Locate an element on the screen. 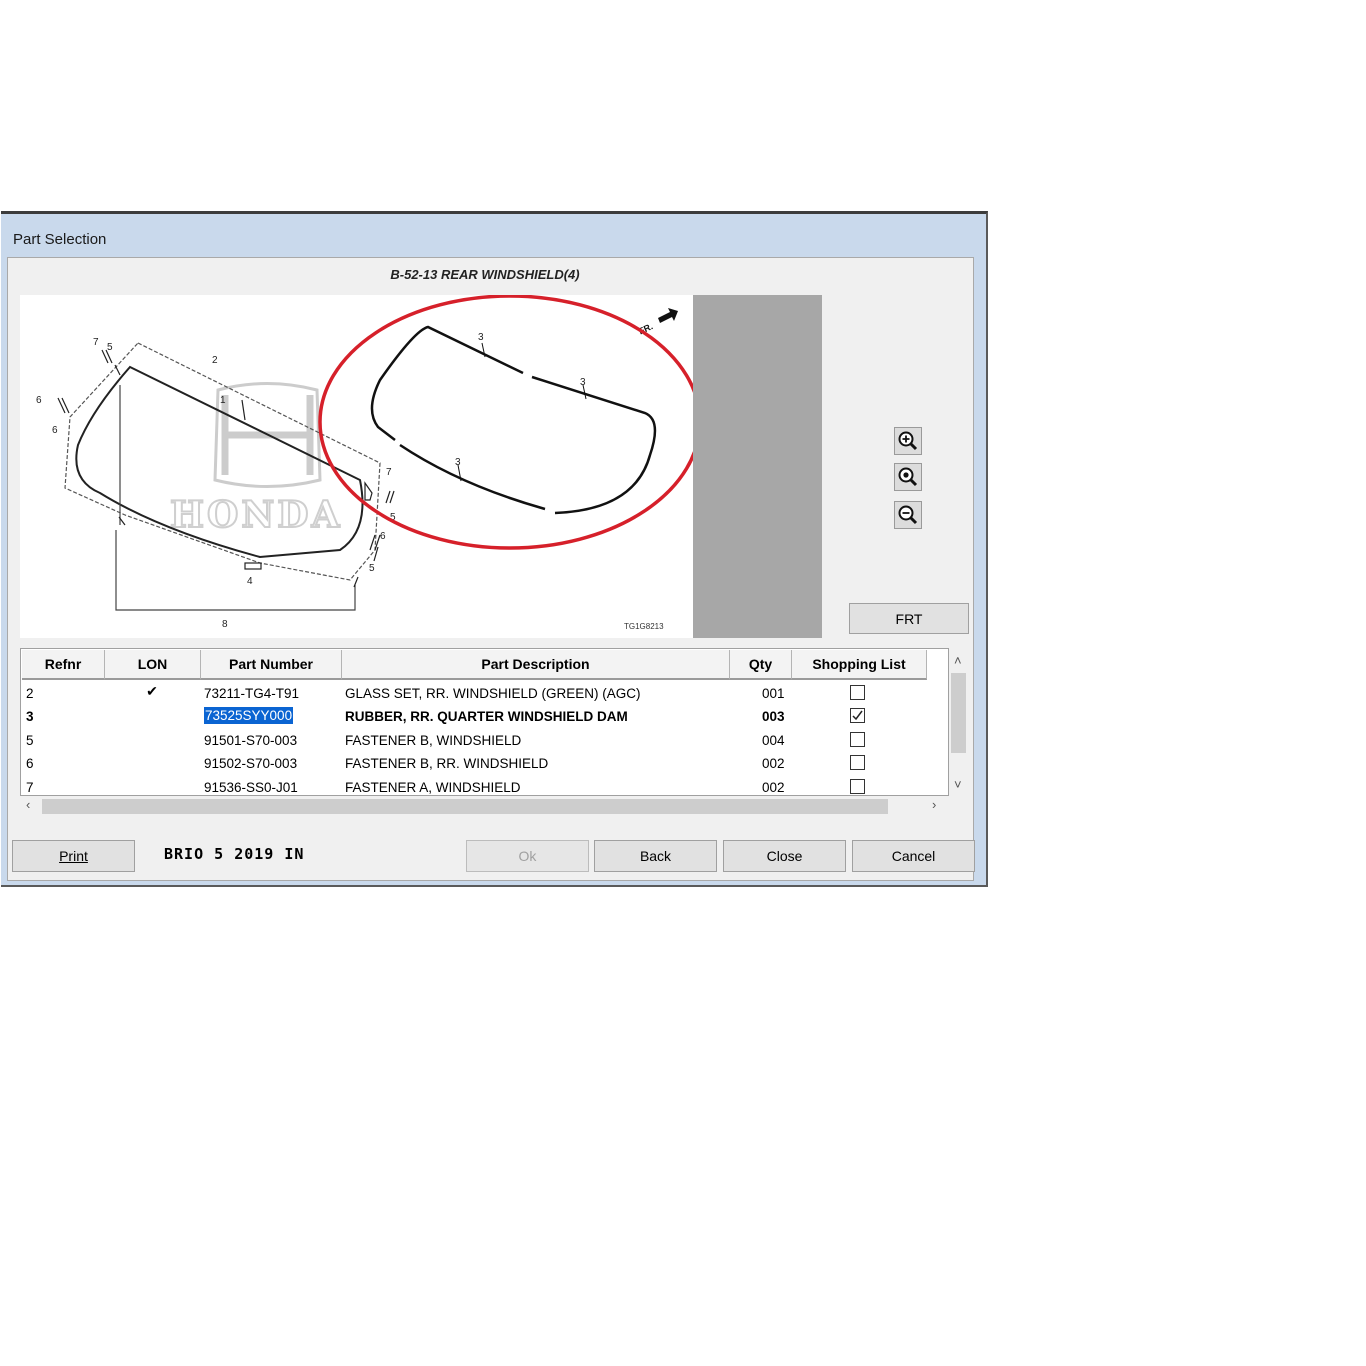 The width and height of the screenshot is (1366, 1366). zoom-fit-icon is located at coordinates (908, 477).